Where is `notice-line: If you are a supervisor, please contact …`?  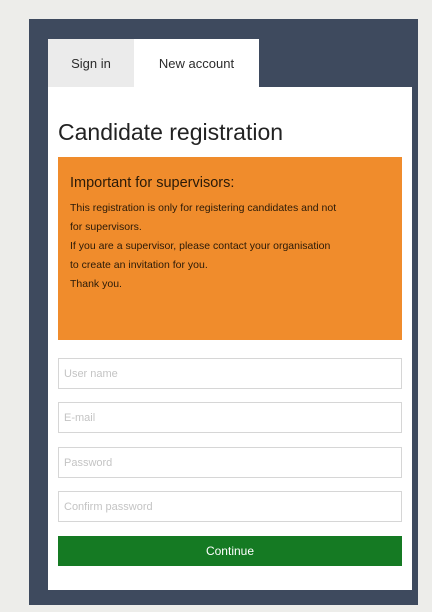
notice-line: If you are a supervisor, please contact … is located at coordinates (200, 246).